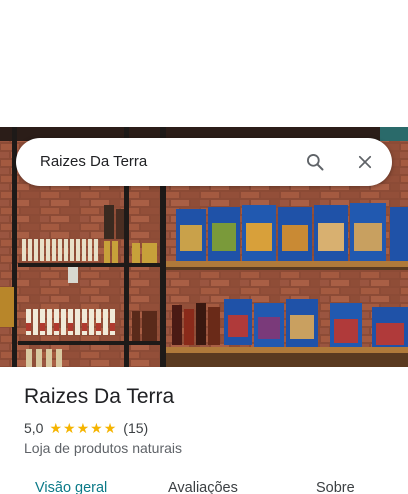 This screenshot has width=408, height=494. I want to click on place-tabs: Visão geral Avaliações Sobre, so click(204, 483).